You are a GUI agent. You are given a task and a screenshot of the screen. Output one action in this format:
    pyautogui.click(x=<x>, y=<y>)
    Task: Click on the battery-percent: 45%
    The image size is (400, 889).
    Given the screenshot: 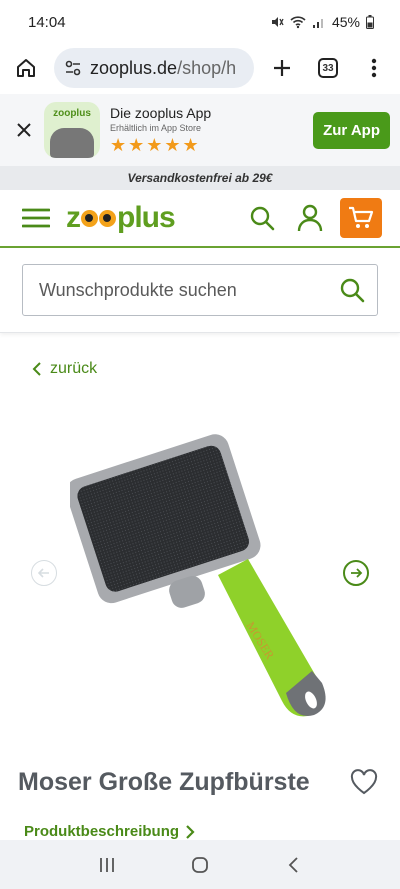 What is the action you would take?
    pyautogui.click(x=345, y=22)
    